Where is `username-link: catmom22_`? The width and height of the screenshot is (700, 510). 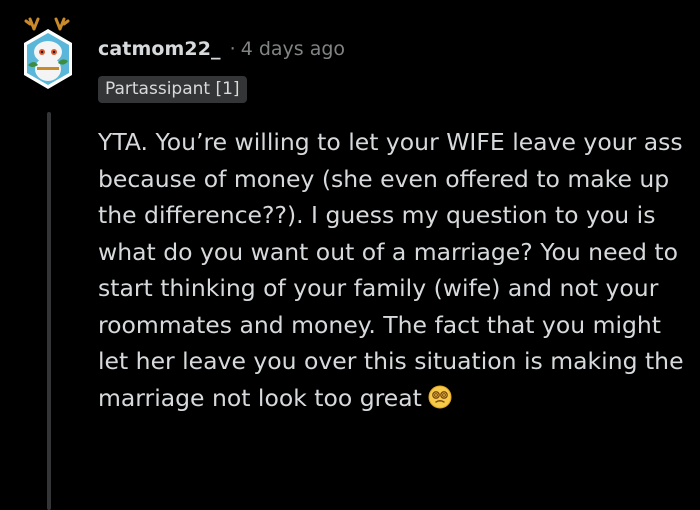
username-link: catmom22_ is located at coordinates (159, 49).